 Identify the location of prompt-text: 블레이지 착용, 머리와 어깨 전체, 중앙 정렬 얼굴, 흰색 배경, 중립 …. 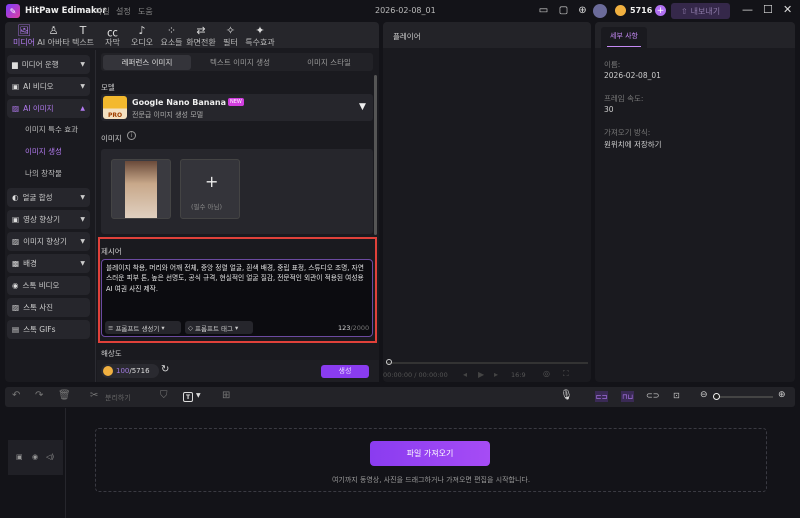
(237, 278).